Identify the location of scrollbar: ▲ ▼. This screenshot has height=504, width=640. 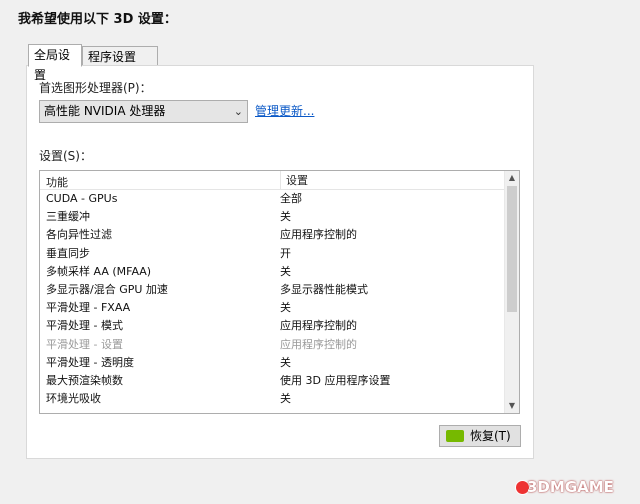
(511, 292).